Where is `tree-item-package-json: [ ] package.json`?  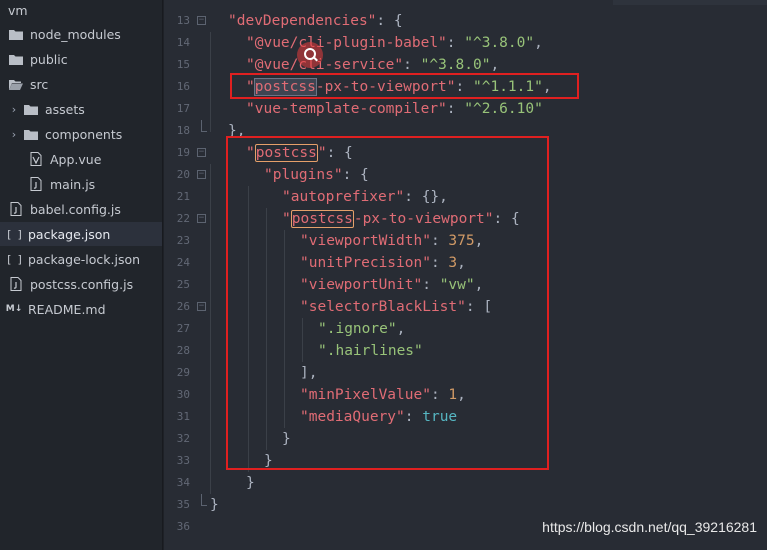
tree-item-package-json: [ ] package.json is located at coordinates (81, 234).